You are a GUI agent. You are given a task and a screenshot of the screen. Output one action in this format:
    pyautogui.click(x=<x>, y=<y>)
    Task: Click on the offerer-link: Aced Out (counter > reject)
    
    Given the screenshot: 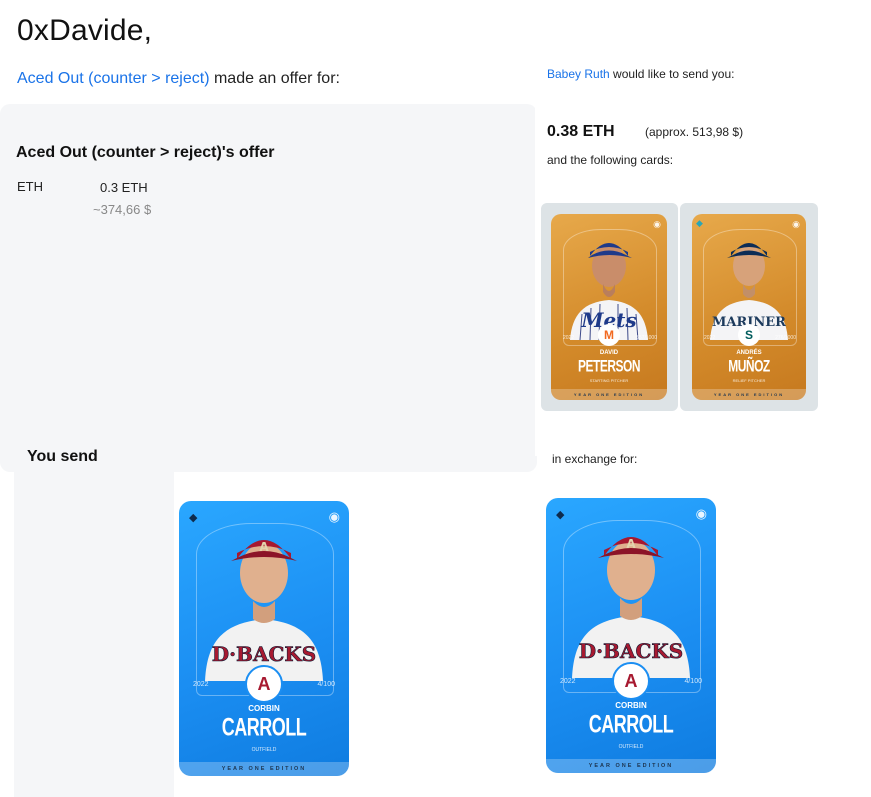 What is the action you would take?
    pyautogui.click(x=113, y=78)
    